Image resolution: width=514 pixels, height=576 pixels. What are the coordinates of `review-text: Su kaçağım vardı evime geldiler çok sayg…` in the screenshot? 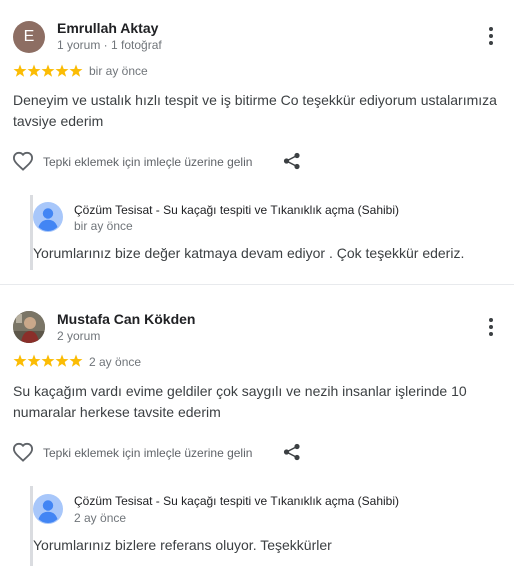 It's located at (240, 401).